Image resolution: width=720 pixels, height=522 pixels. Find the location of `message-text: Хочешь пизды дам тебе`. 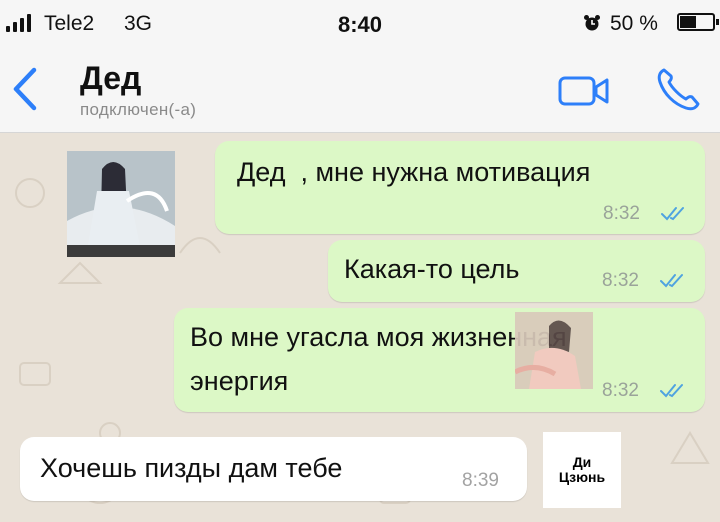

message-text: Хочешь пизды дам тебе is located at coordinates (191, 468).